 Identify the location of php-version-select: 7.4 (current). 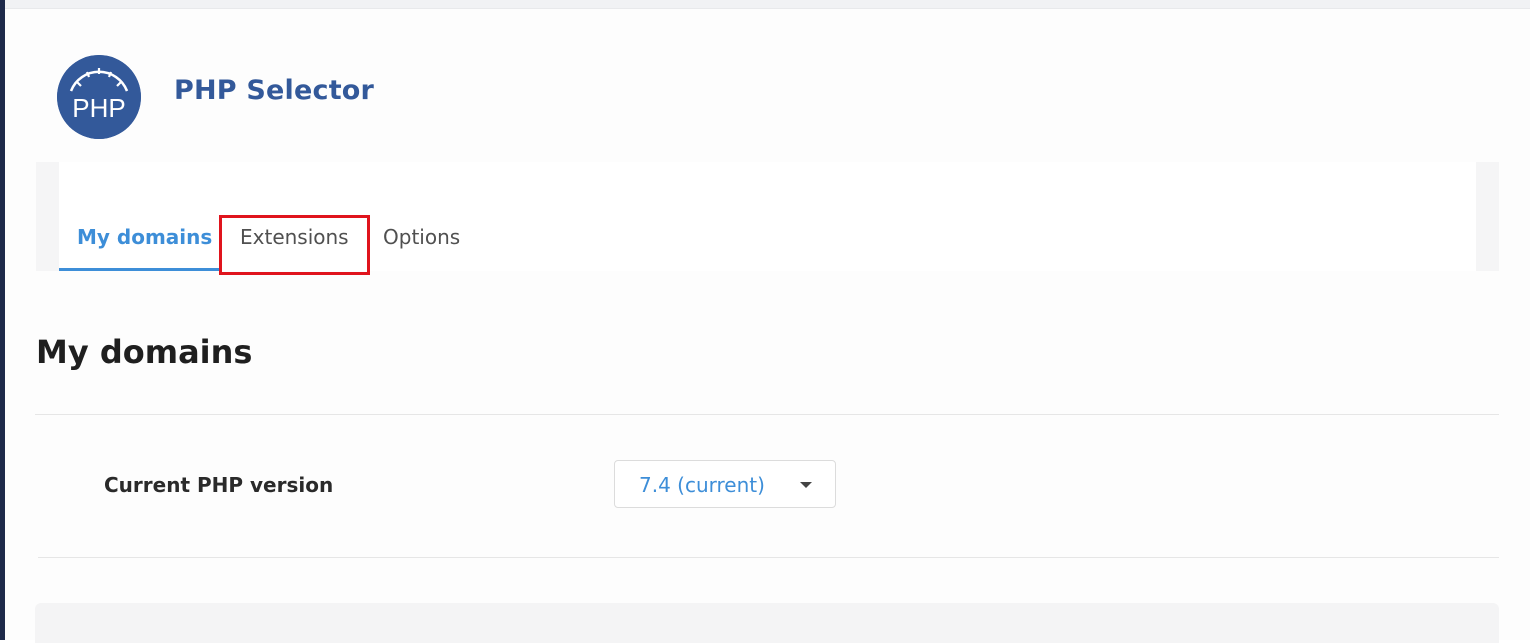
(725, 484).